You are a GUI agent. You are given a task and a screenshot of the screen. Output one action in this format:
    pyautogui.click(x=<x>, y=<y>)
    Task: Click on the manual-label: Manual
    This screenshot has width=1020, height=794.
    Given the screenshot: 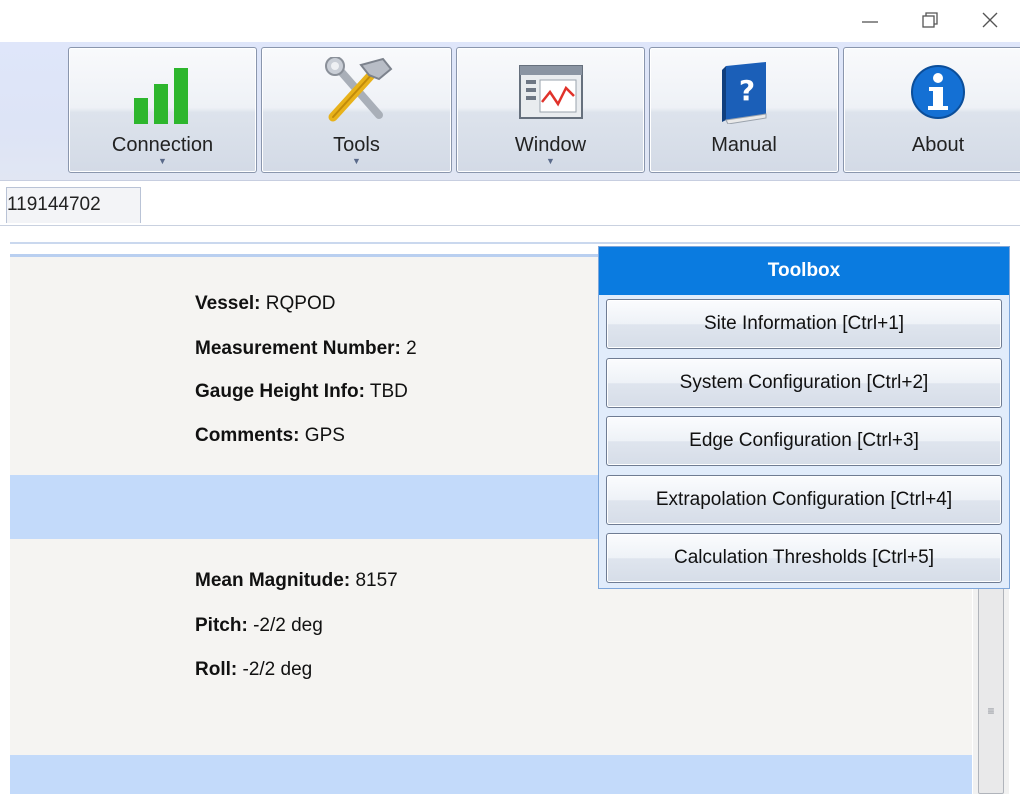 What is the action you would take?
    pyautogui.click(x=744, y=145)
    